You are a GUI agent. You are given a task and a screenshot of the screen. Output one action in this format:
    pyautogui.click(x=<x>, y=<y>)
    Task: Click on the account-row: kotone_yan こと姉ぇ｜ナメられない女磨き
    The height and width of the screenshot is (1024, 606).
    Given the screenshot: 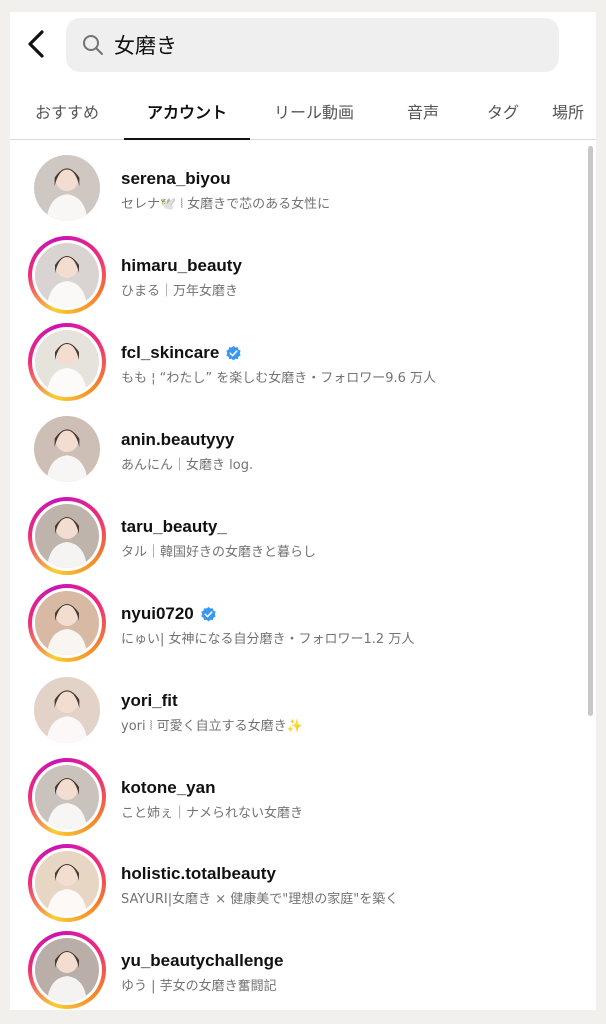 What is the action you would take?
    pyautogui.click(x=300, y=801)
    